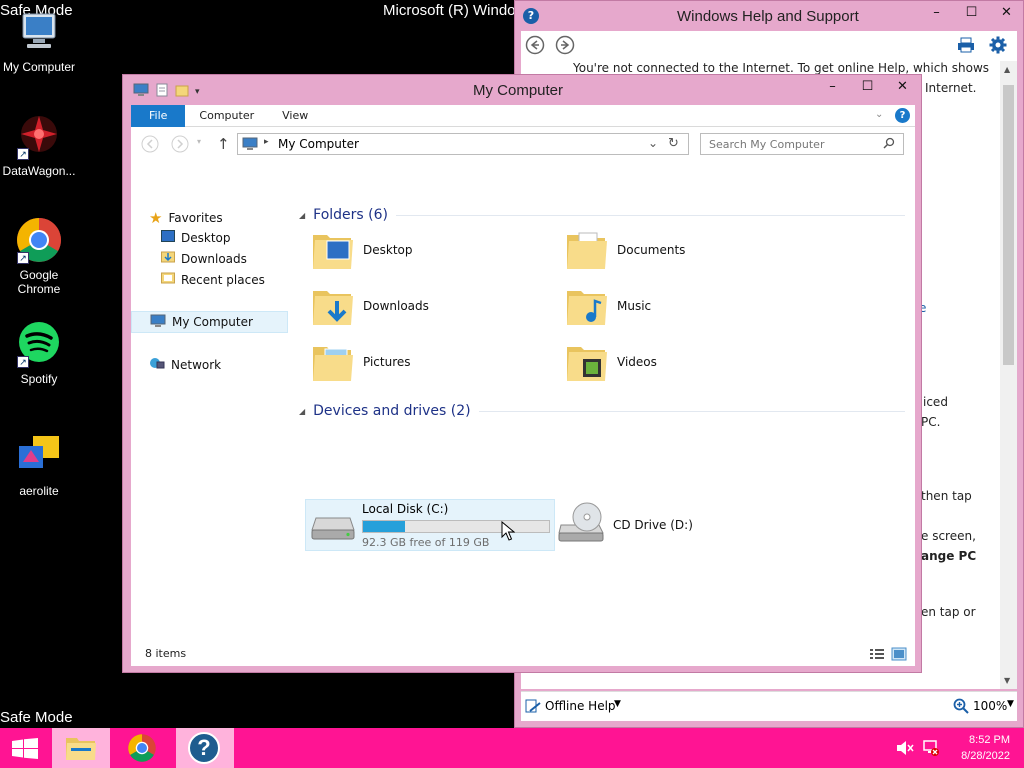  I want to click on help-close-button: ✕, so click(1006, 14).